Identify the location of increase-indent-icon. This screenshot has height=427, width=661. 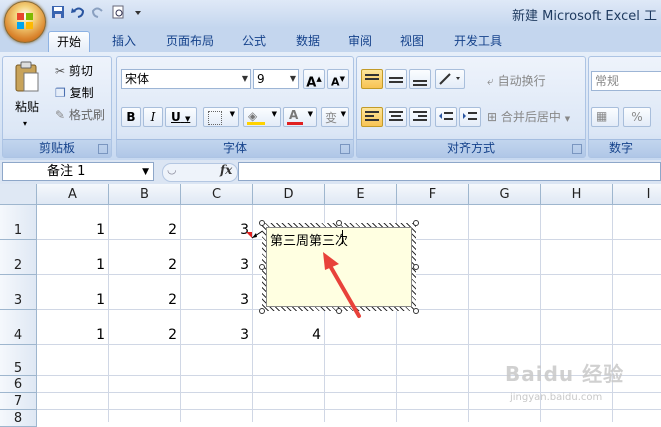
(470, 116).